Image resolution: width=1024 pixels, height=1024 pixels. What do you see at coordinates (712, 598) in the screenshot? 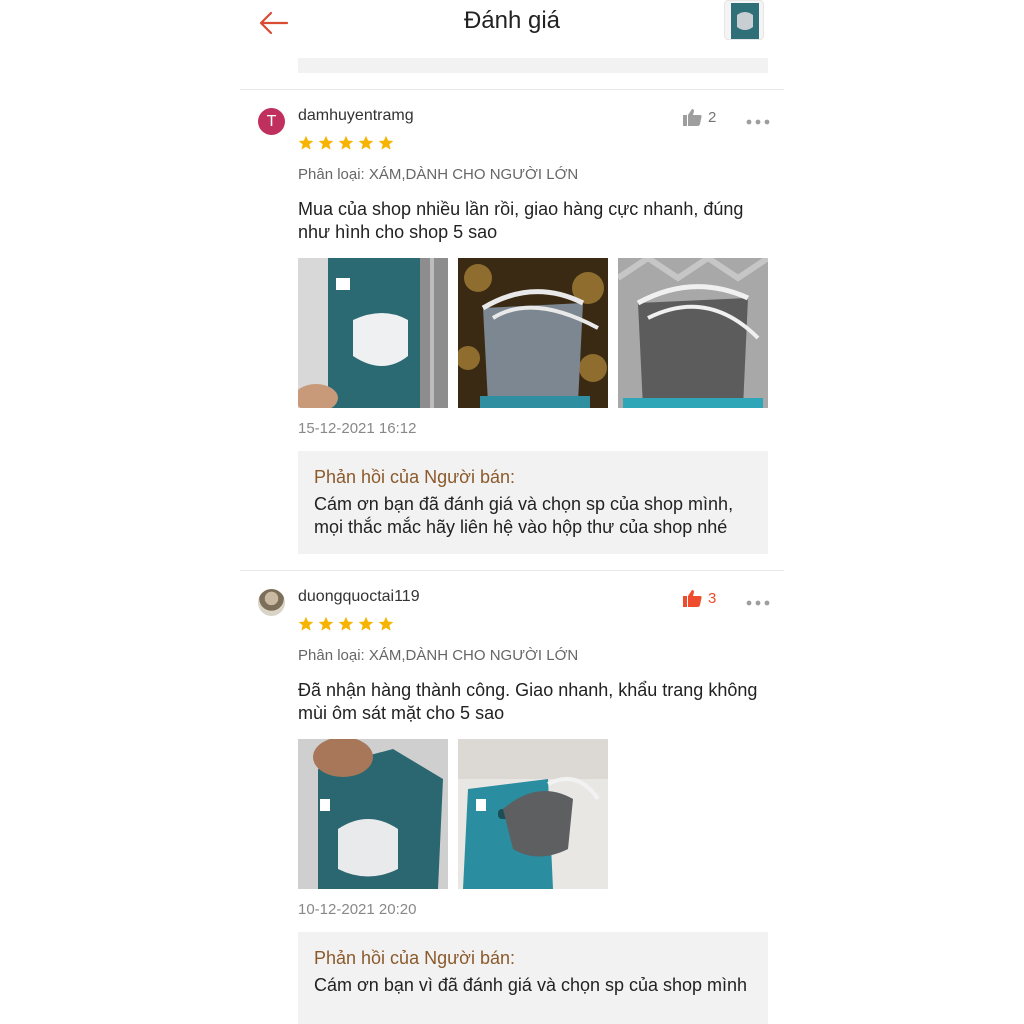
I see `like-count: 3` at bounding box center [712, 598].